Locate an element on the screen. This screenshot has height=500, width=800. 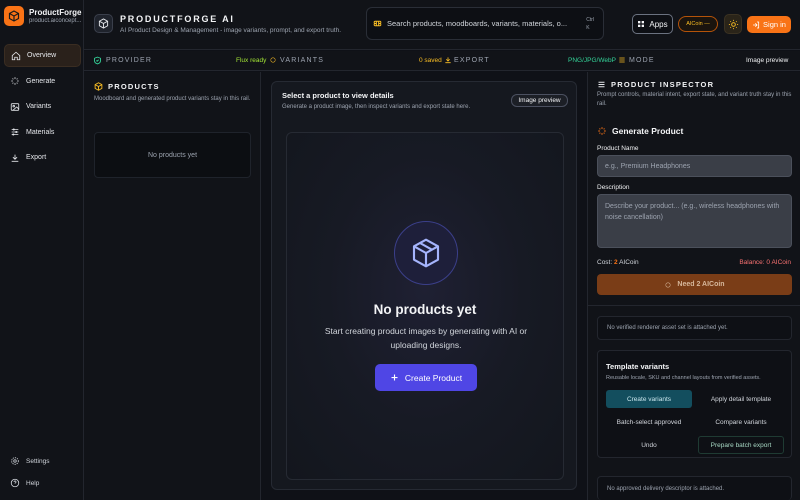
create-product-button: Create Product is located at coordinates (426, 377).